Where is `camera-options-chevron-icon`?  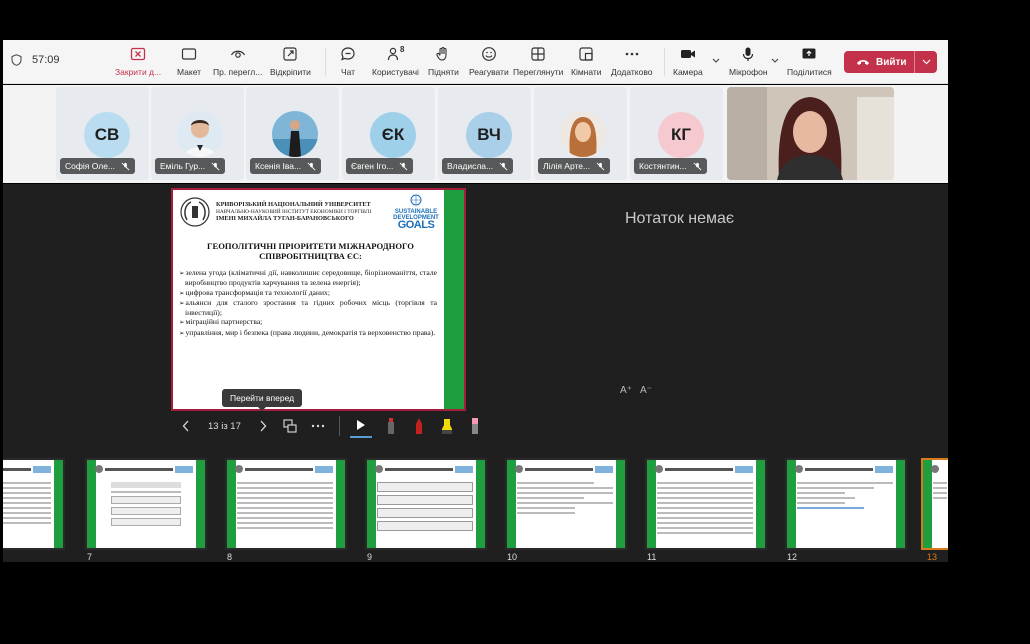 camera-options-chevron-icon is located at coordinates (716, 61).